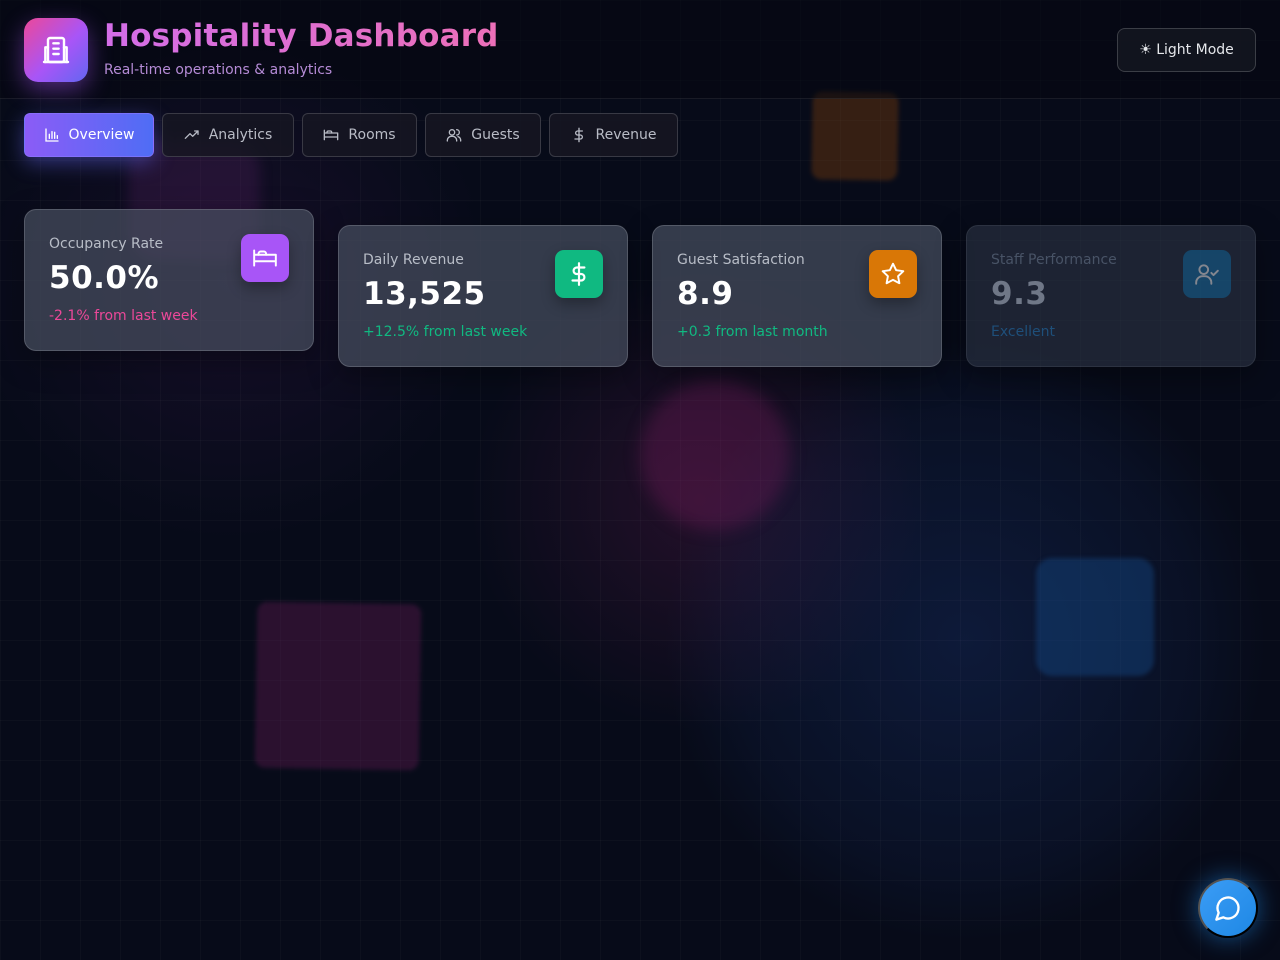  I want to click on card-label: Occupancy Rate, so click(106, 244).